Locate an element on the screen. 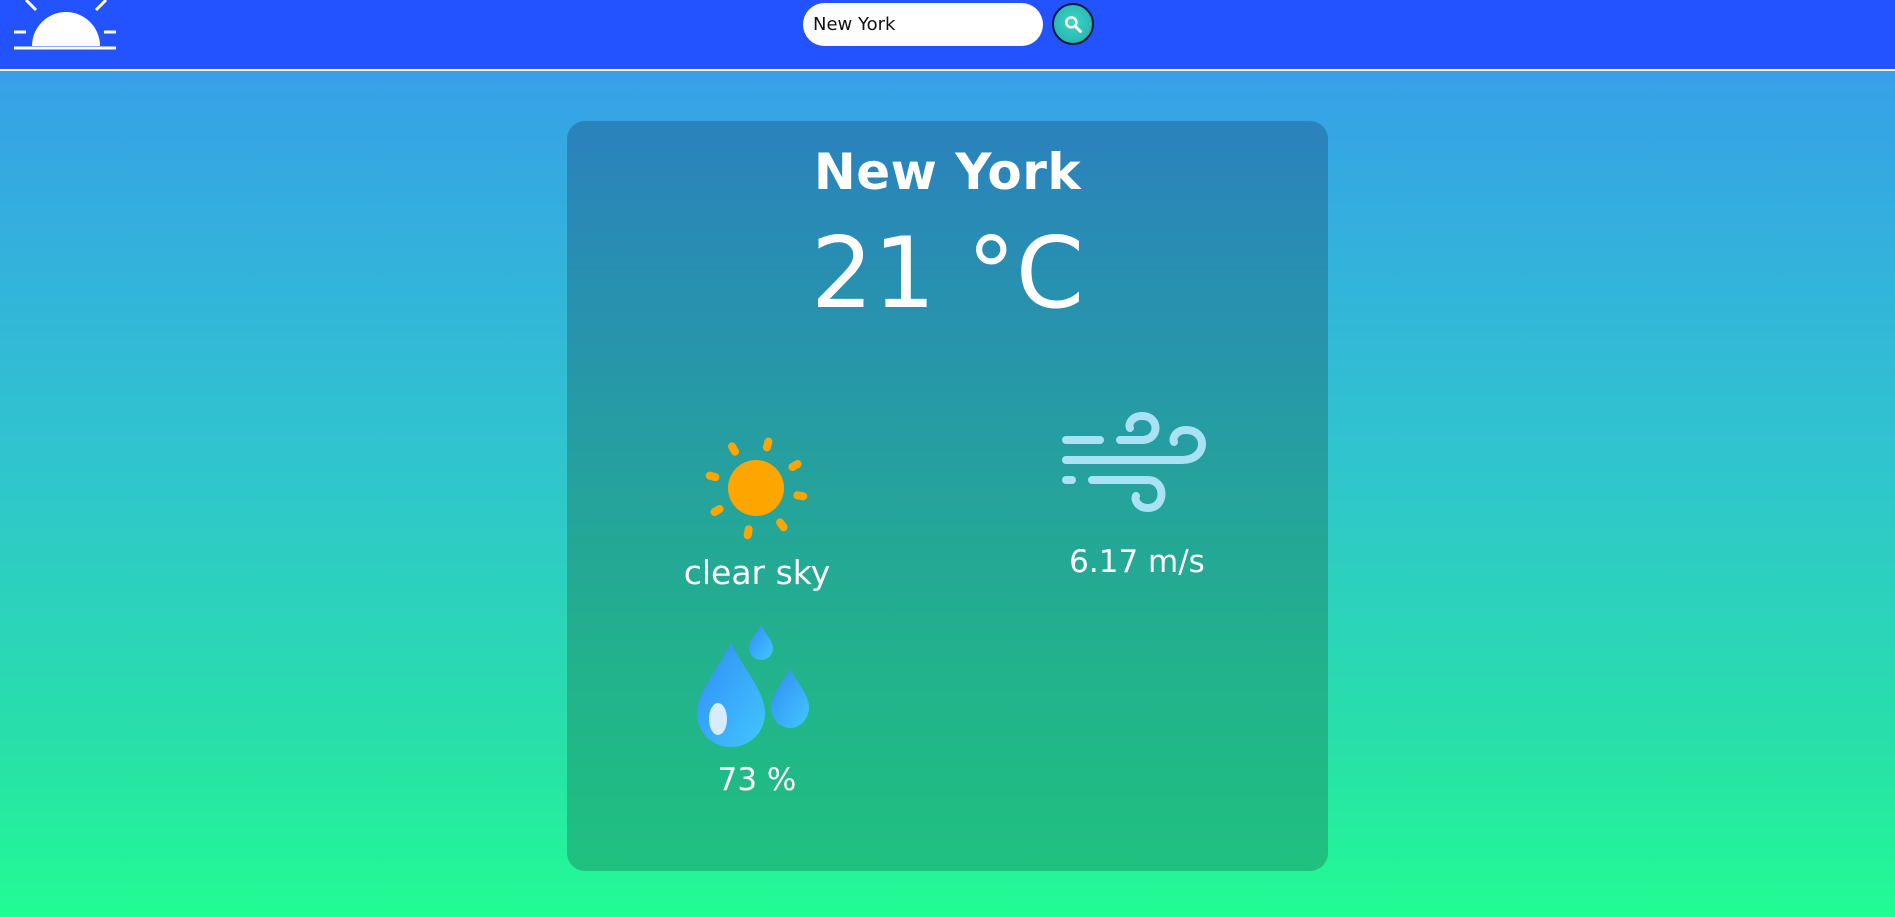 The width and height of the screenshot is (1895, 917). water-drops-icon is located at coordinates (753, 686).